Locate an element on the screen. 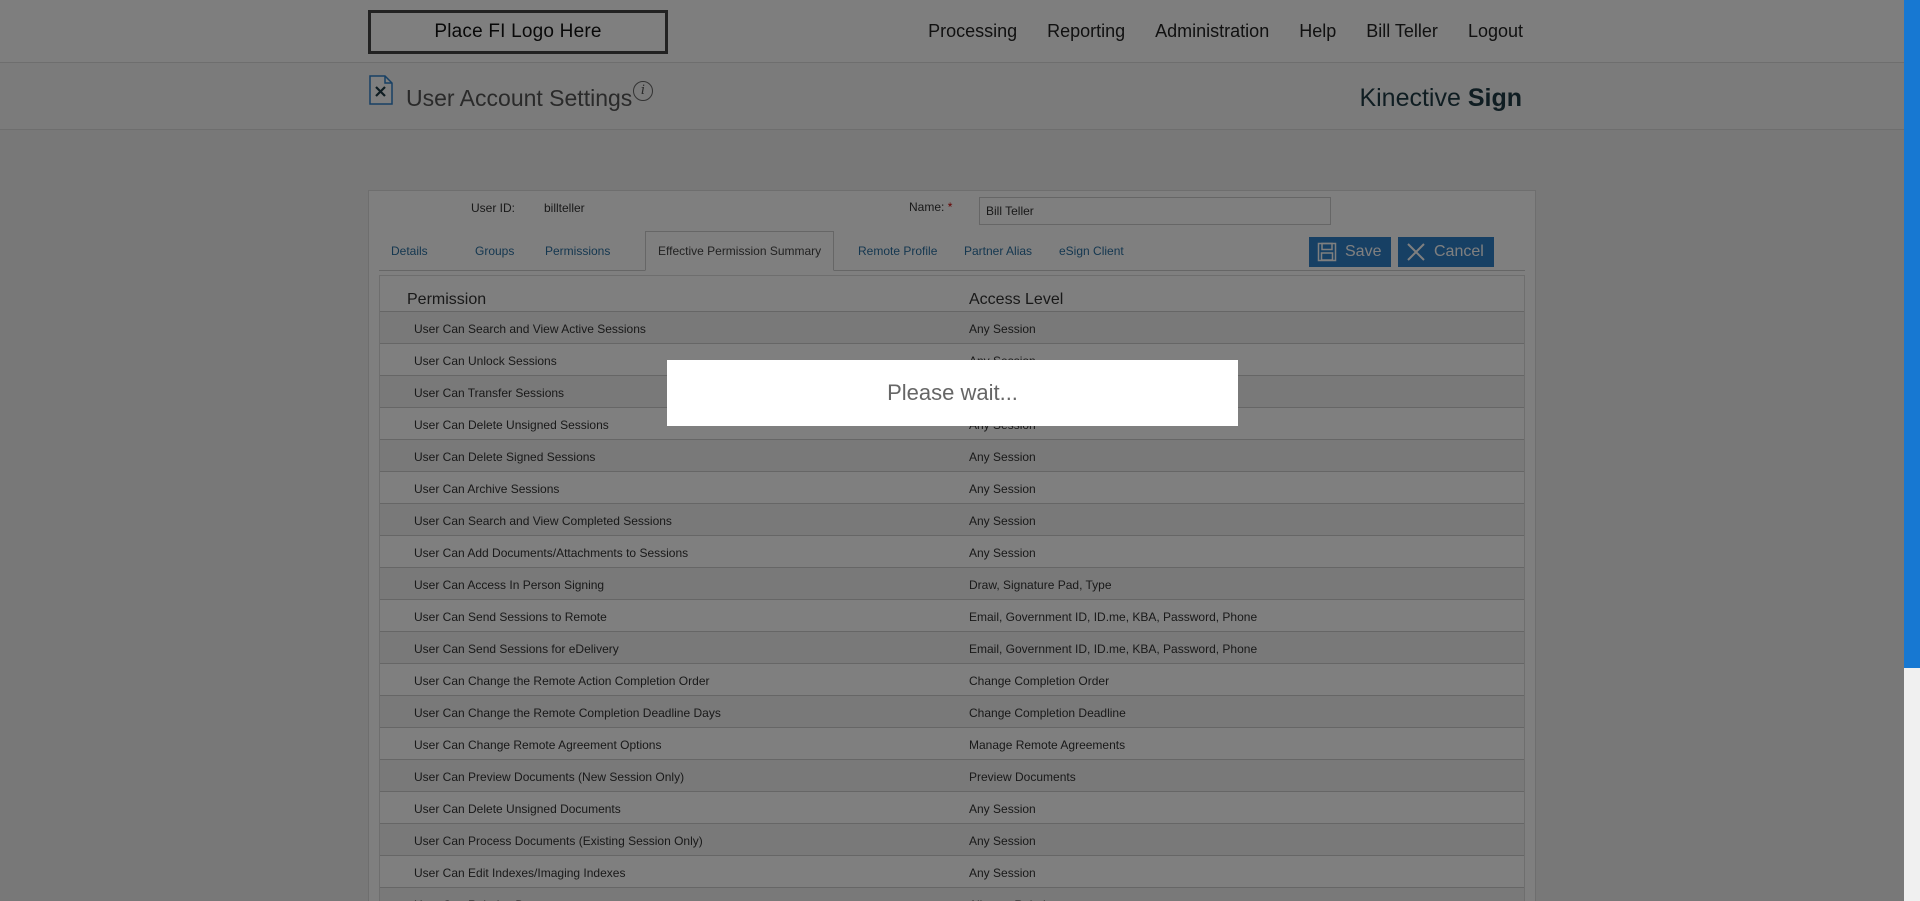 This screenshot has height=901, width=1920. scrollbar-thumb is located at coordinates (1912, 334).